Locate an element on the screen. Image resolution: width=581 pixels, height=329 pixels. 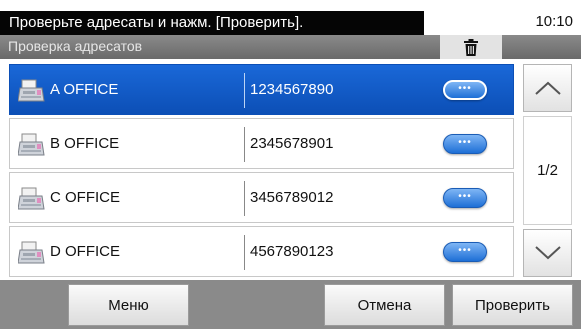
list-scroller: 1/2 is located at coordinates (547, 170).